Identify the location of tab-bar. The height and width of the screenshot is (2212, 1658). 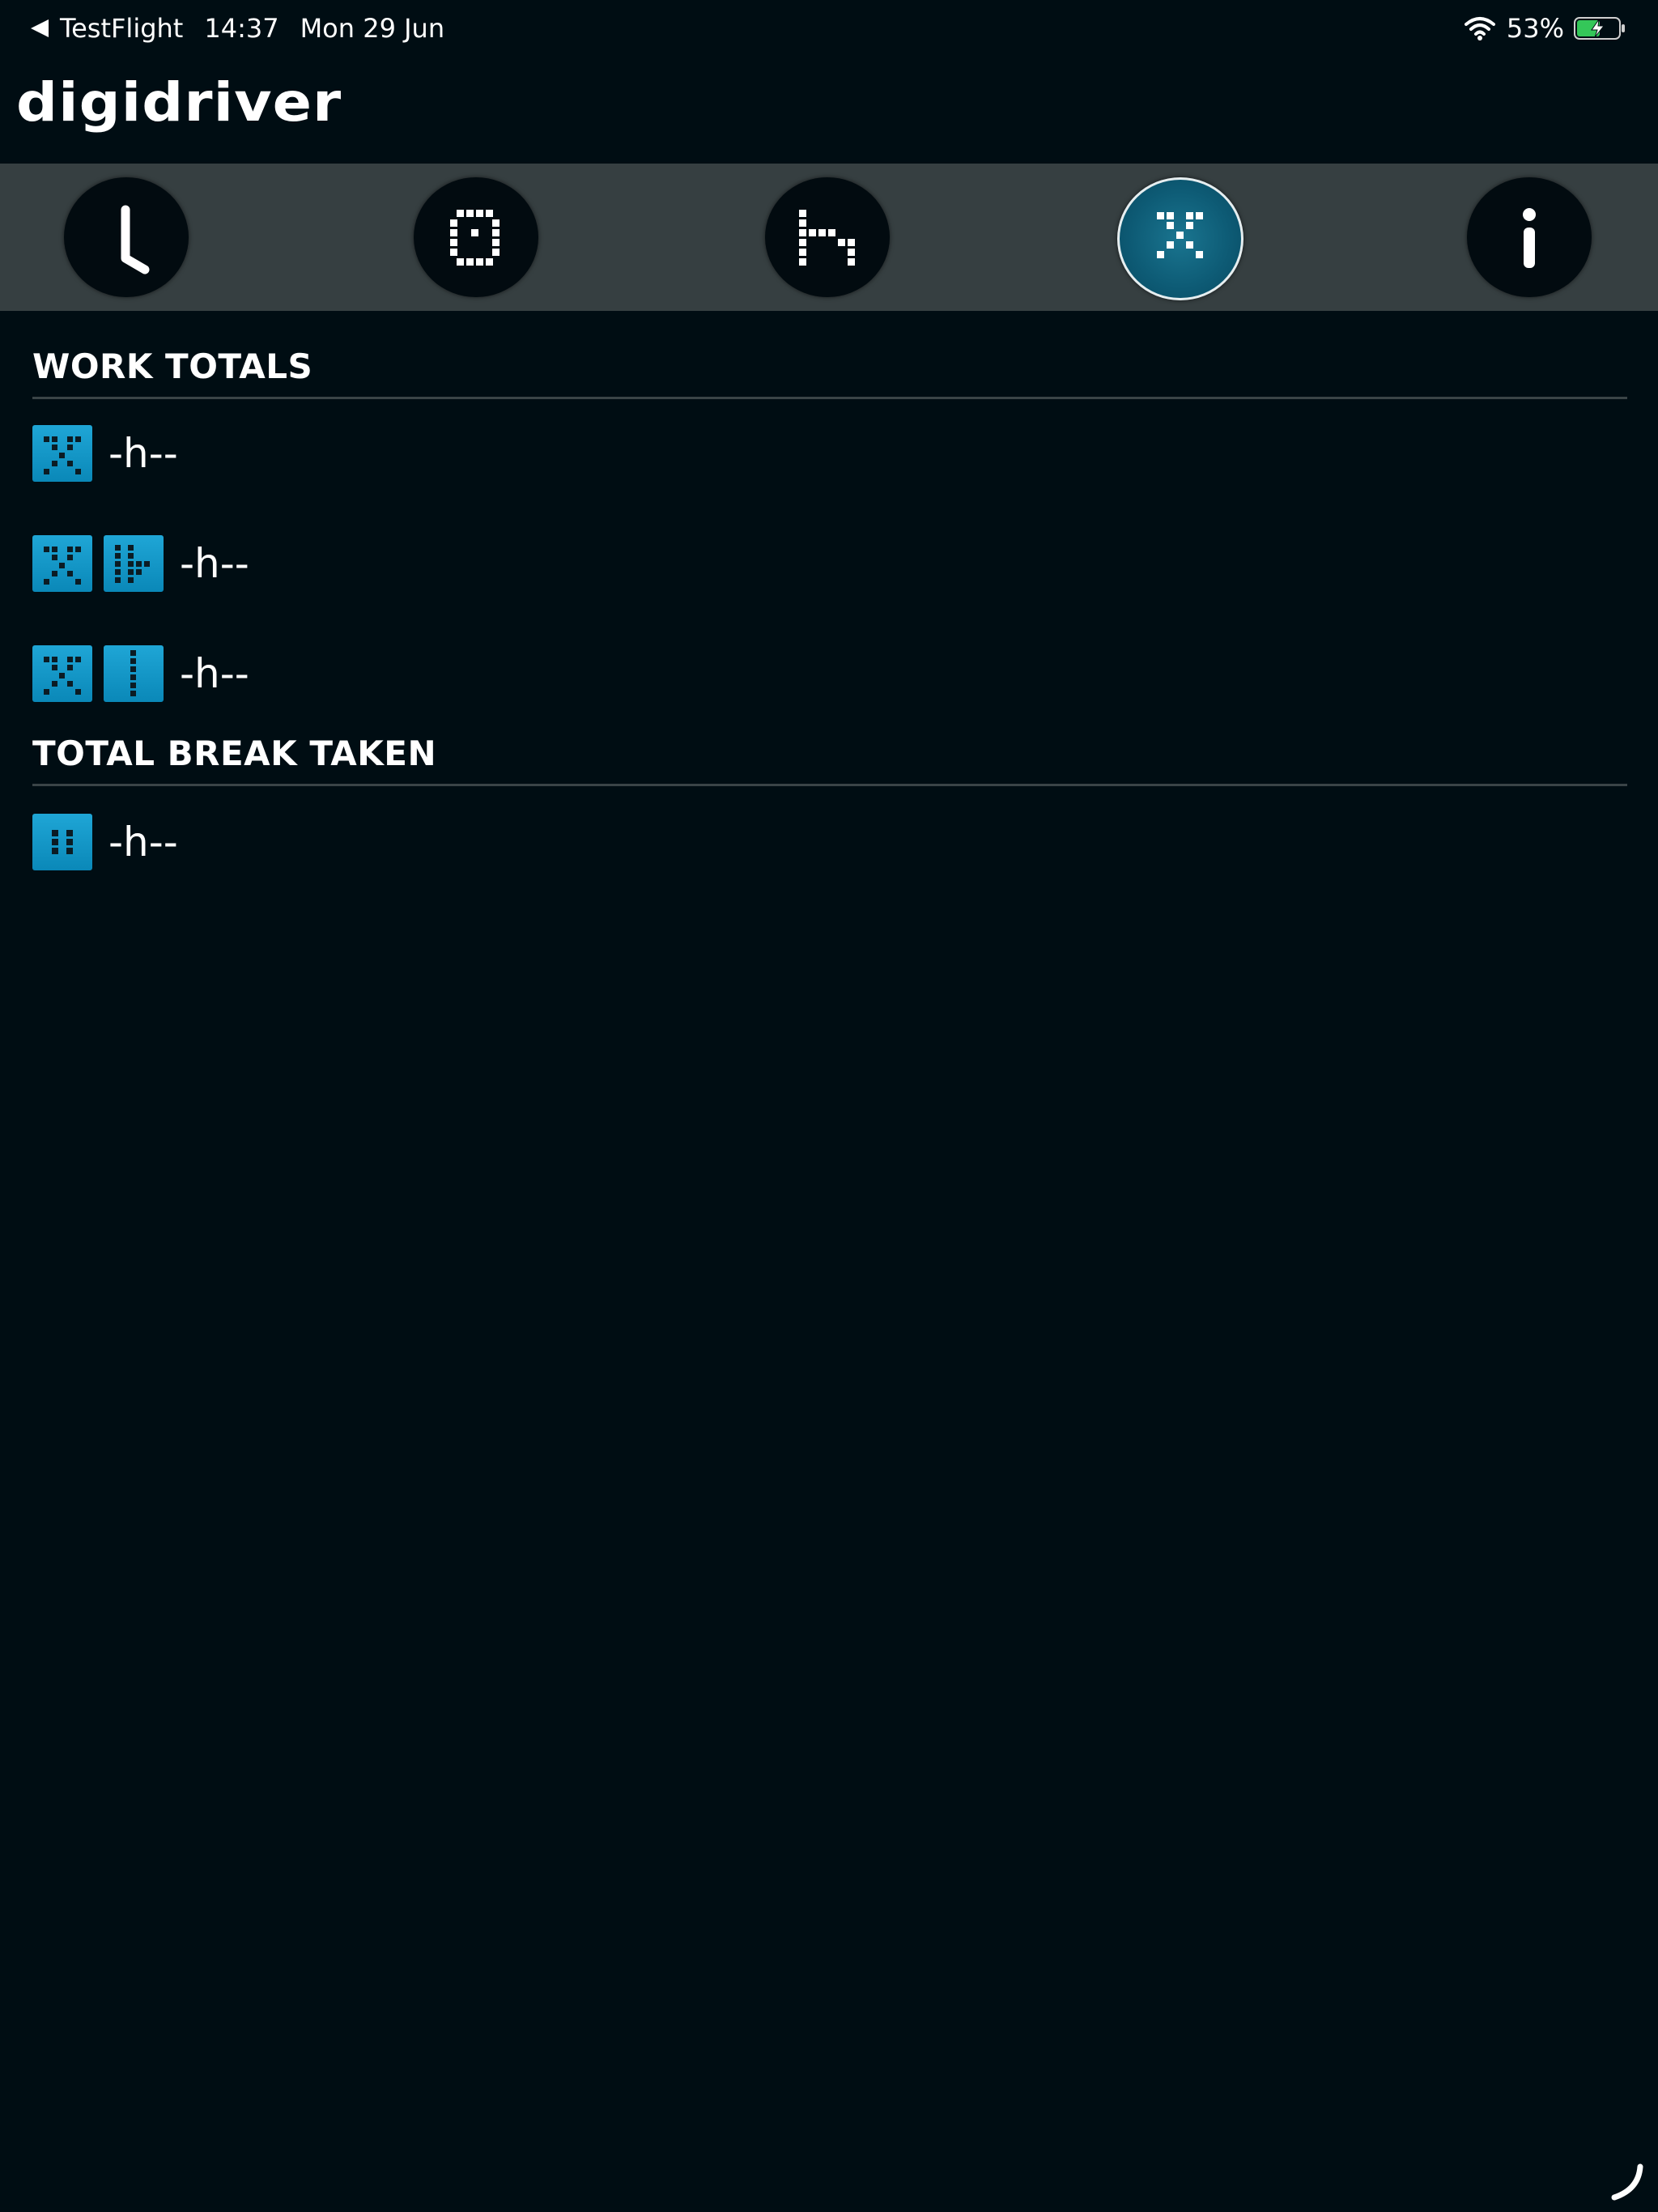
(829, 238).